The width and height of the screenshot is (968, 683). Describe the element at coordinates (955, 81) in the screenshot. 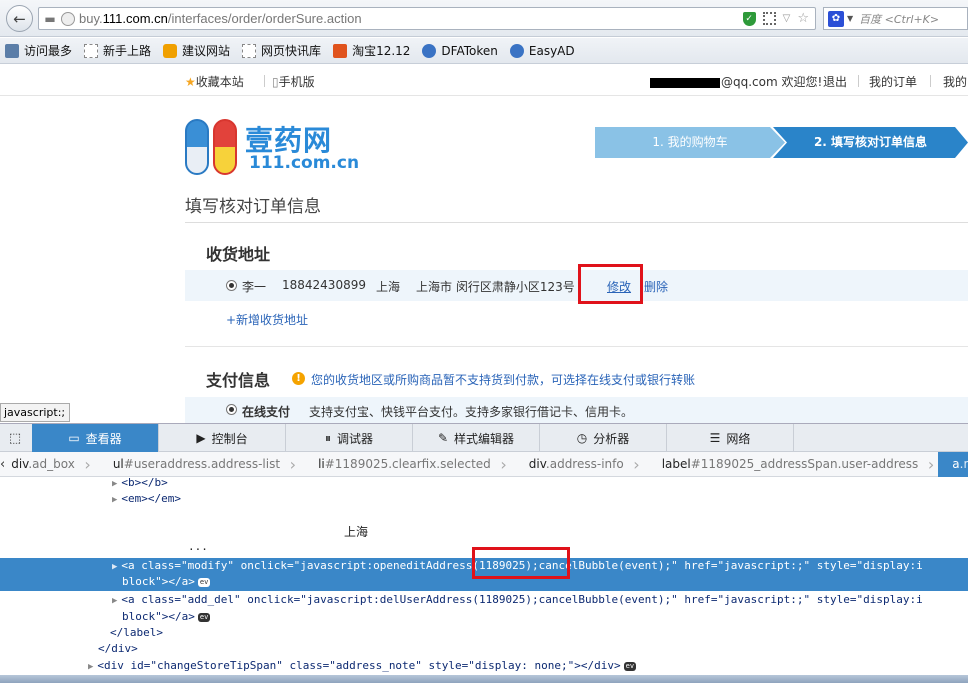

I see `my-account-link: 我的` at that location.